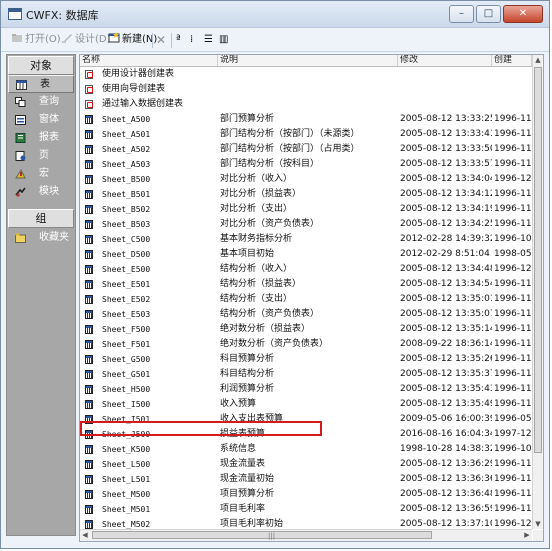  What do you see at coordinates (446, 329) in the screenshot?
I see `cell-modified: 2005-08-12 13:35:14` at bounding box center [446, 329].